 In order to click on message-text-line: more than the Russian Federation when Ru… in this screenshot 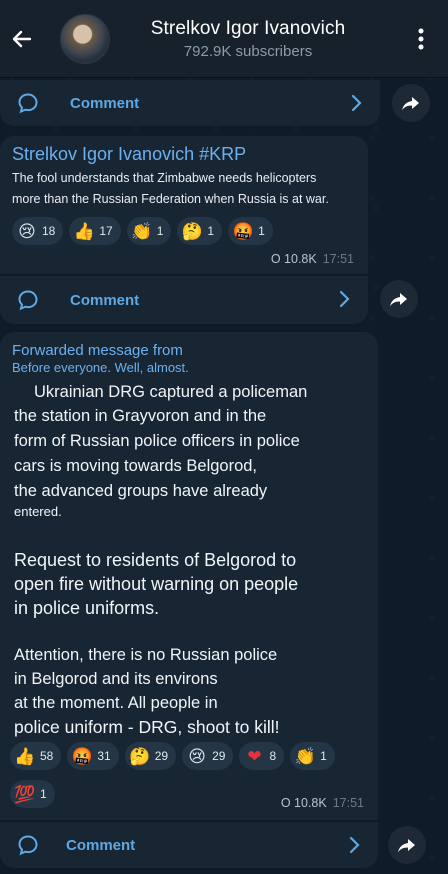, I will do `click(170, 199)`.